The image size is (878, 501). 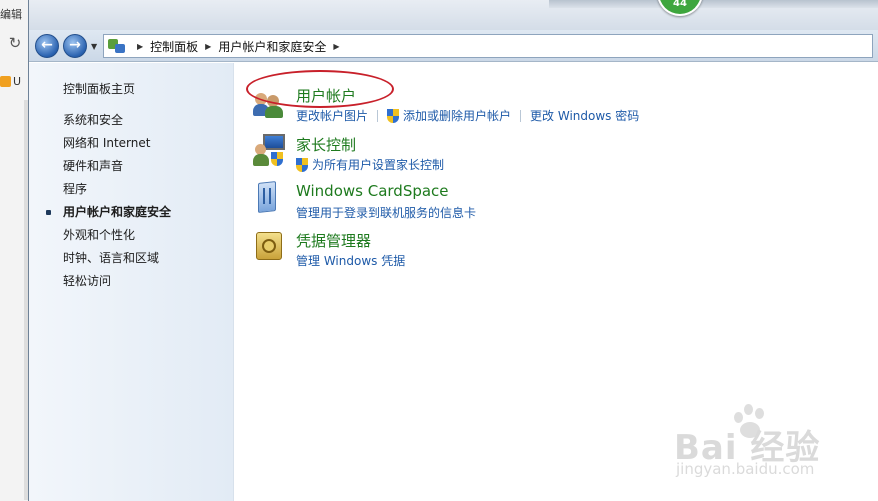 I want to click on category-appearance-personalization: 外观和个性化, so click(x=117, y=238).